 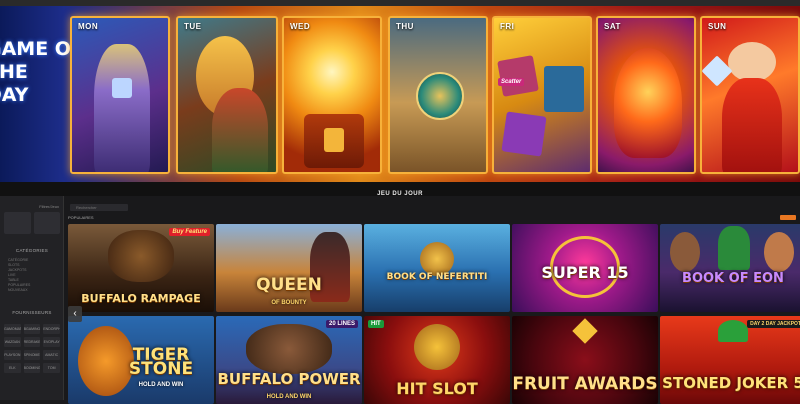 What do you see at coordinates (32, 223) in the screenshot?
I see `sidebar-top-thumbs` at bounding box center [32, 223].